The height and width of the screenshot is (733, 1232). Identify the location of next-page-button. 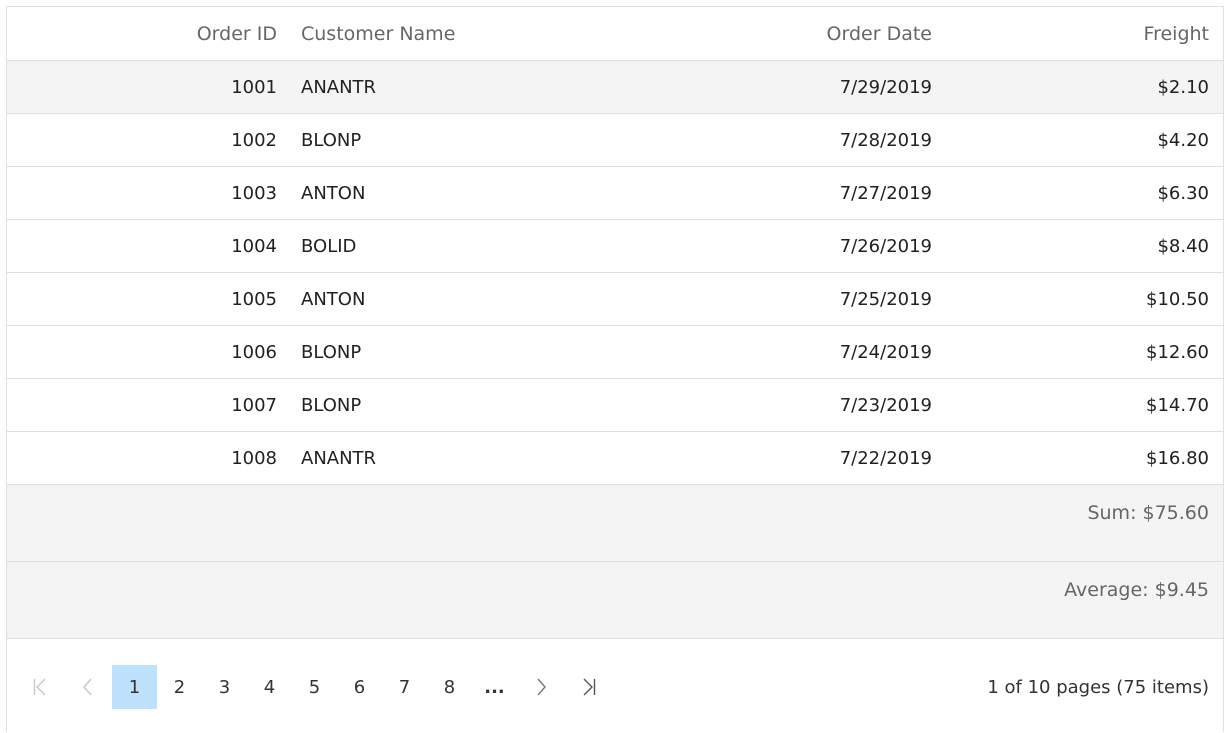
(541, 687).